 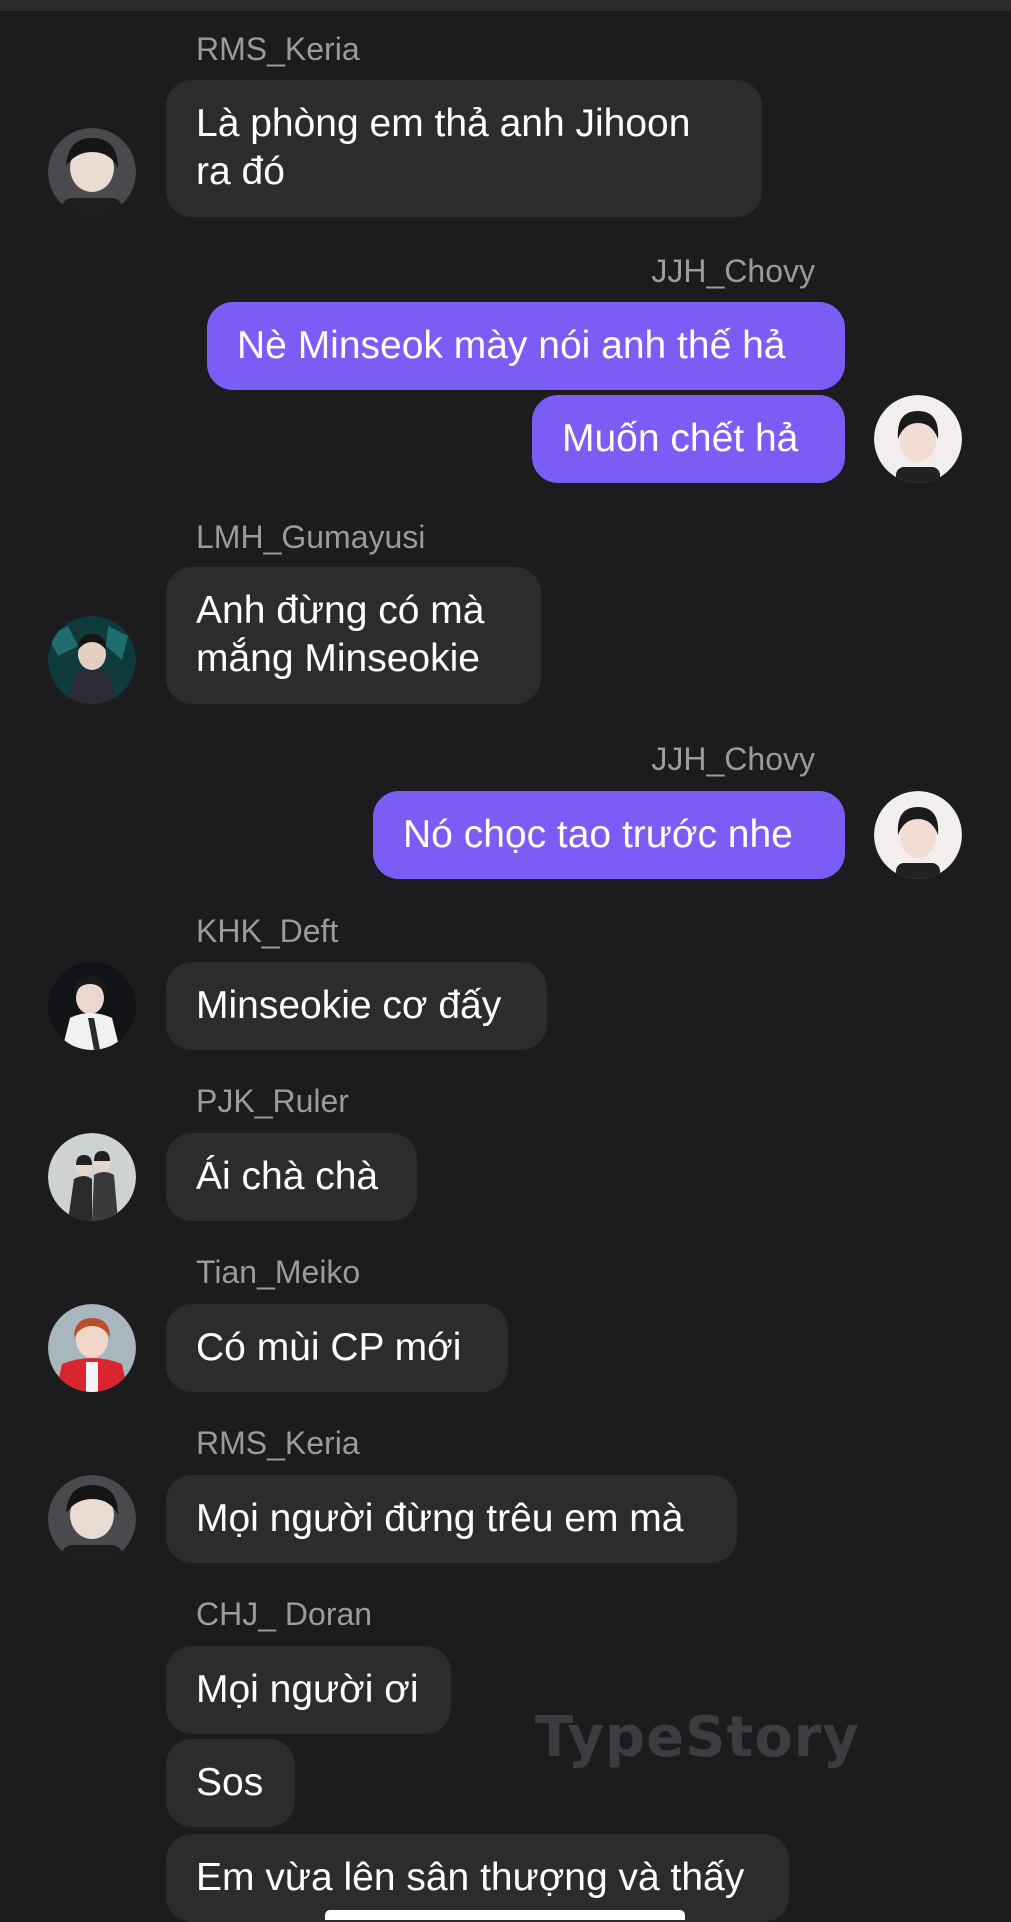 I want to click on message-bubble-own: Nó chọc tao trước nhe, so click(x=609, y=835).